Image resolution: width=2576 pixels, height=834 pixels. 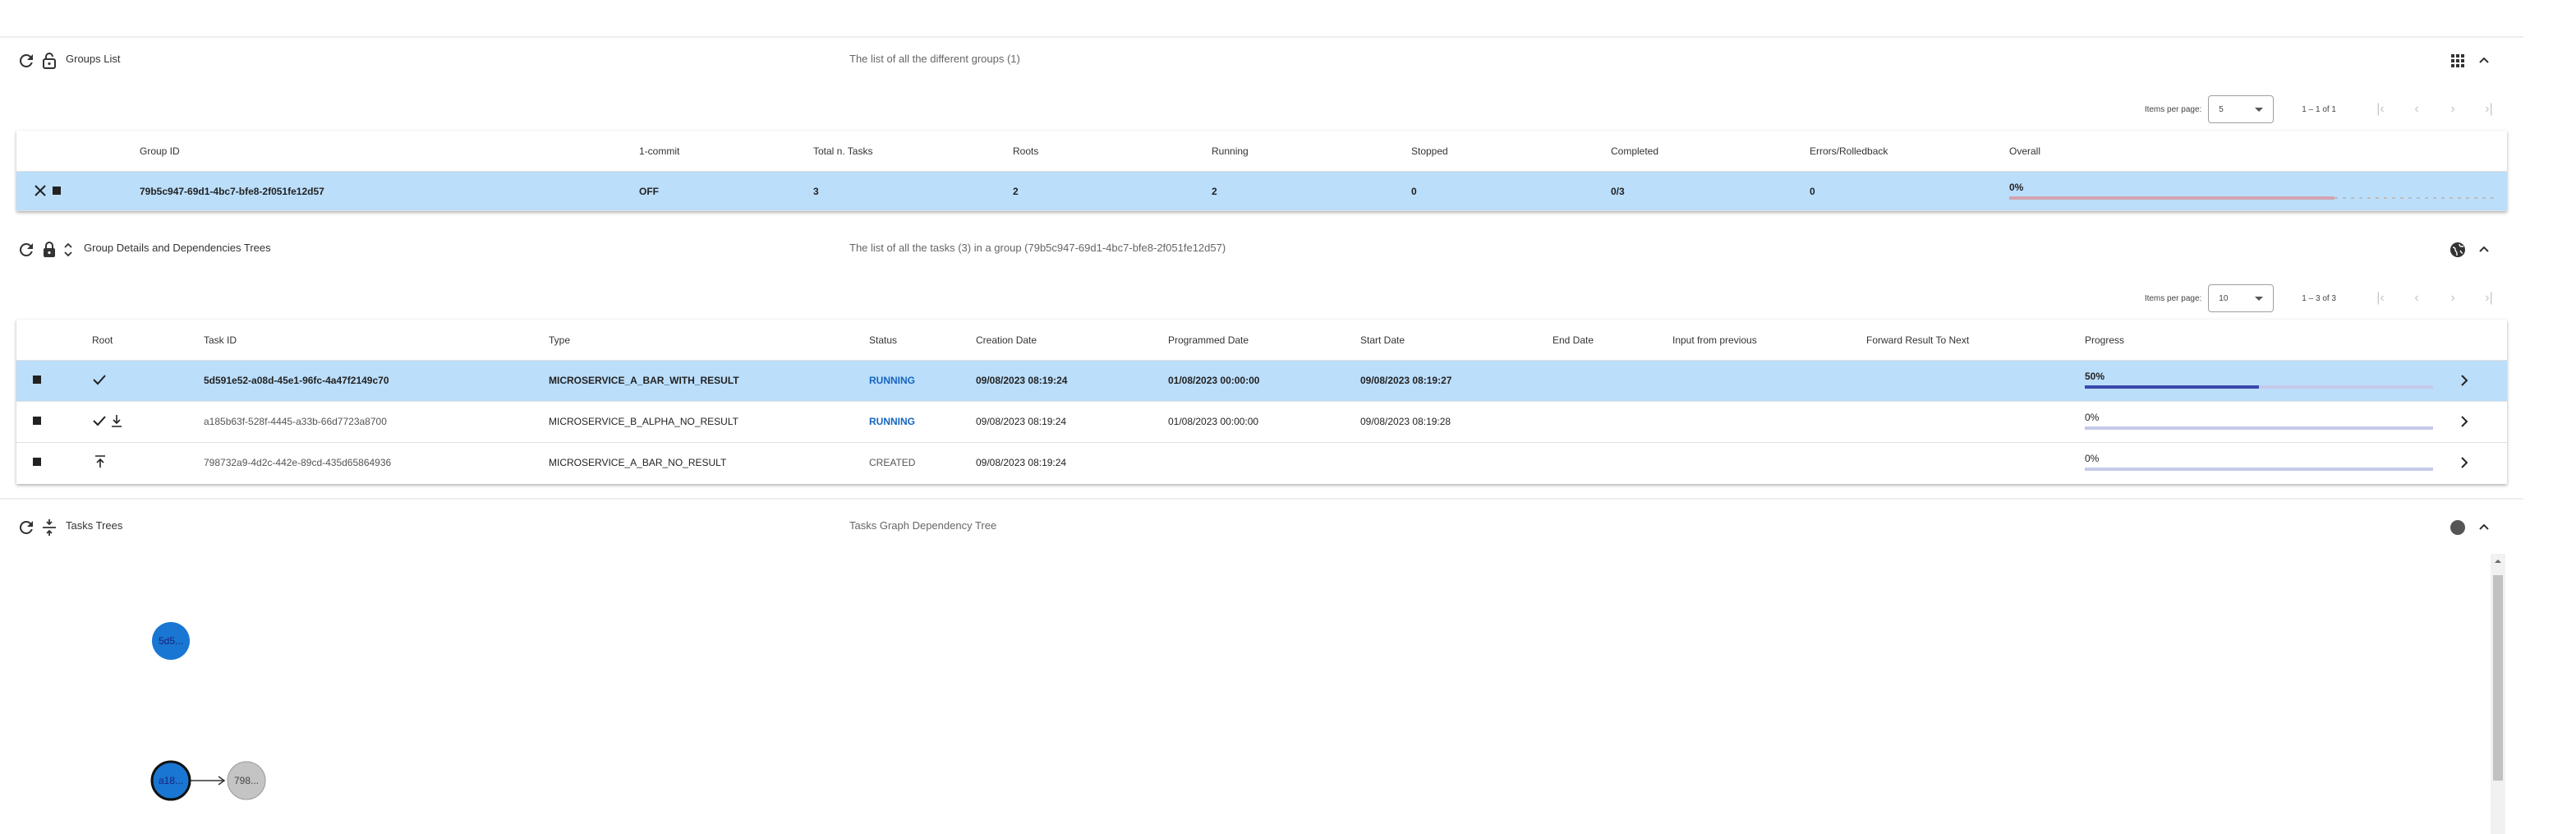 I want to click on column-header-type: Type, so click(x=559, y=340).